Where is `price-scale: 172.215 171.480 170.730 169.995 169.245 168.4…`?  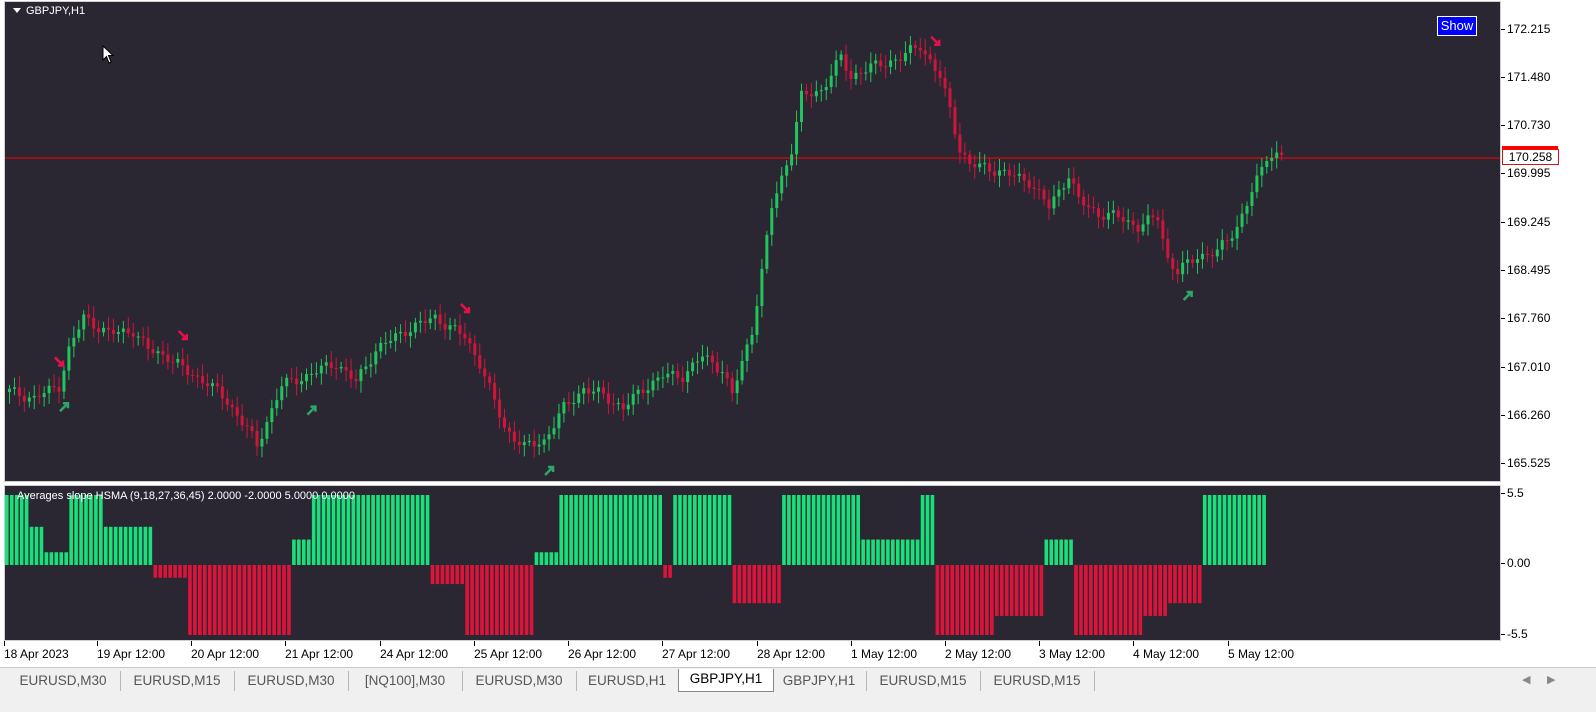
price-scale: 172.215 171.480 170.730 169.995 169.245 168.4… is located at coordinates (1548, 241).